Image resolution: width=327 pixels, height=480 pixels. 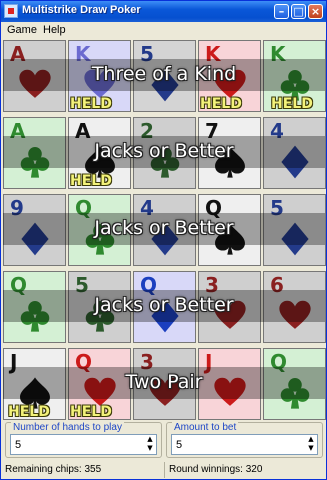 What do you see at coordinates (315, 11) in the screenshot?
I see `close-button: ×` at bounding box center [315, 11].